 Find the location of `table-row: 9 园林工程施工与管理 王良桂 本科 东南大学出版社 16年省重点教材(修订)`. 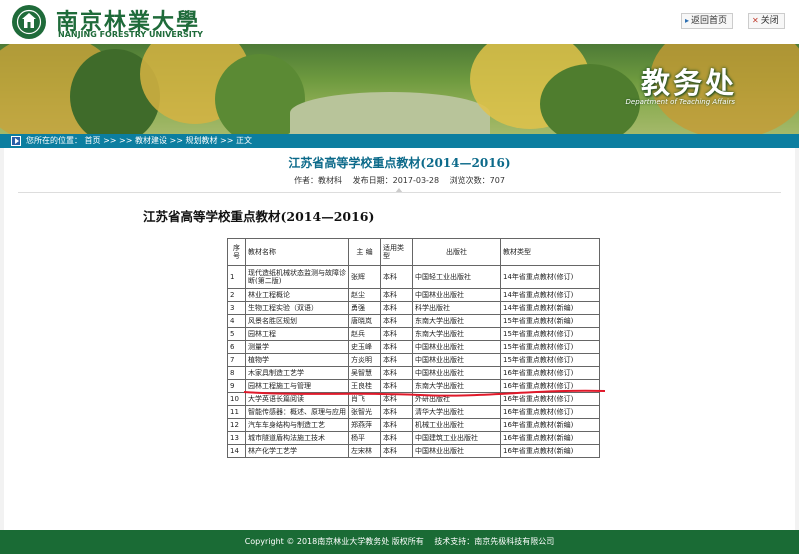

table-row: 9 园林工程施工与管理 王良桂 本科 东南大学出版社 16年省重点教材(修订) is located at coordinates (413, 386).